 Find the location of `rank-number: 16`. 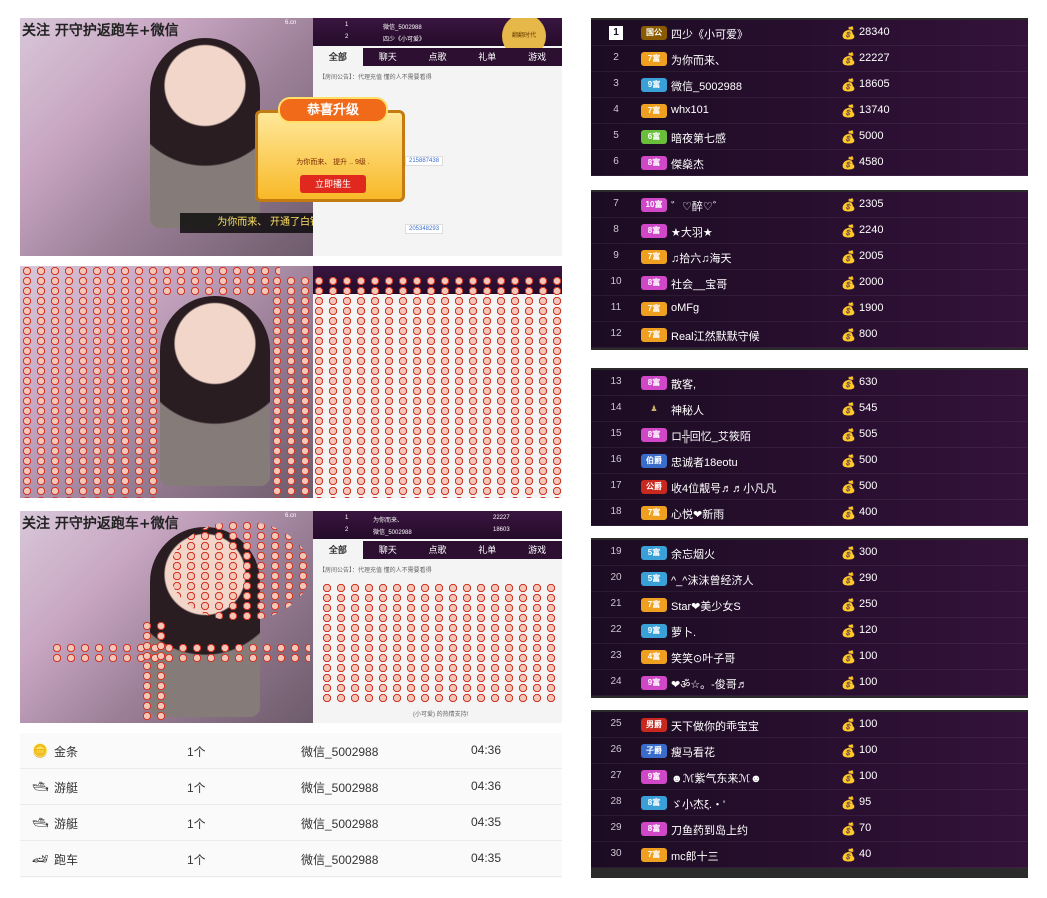

rank-number: 16 is located at coordinates (616, 459).